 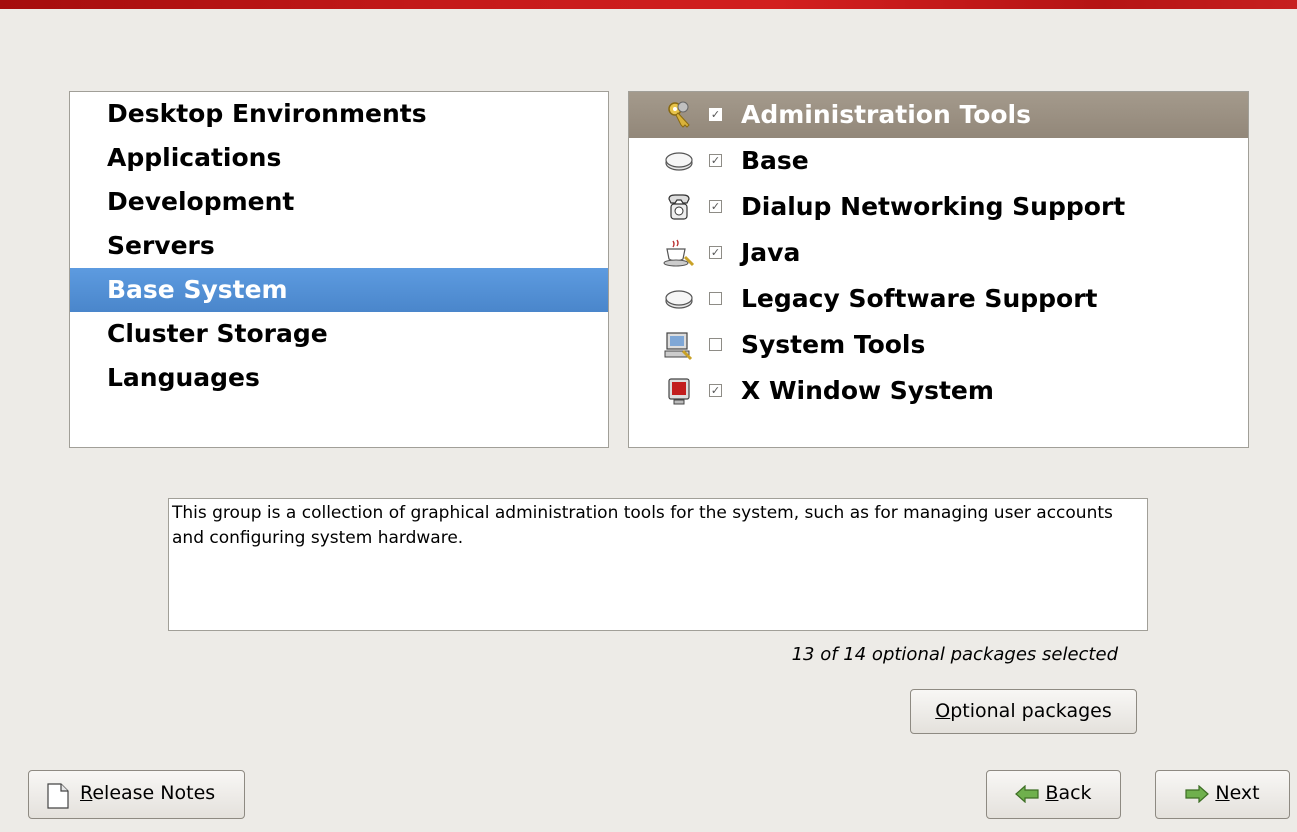 What do you see at coordinates (197, 289) in the screenshot?
I see `category-label: Base System` at bounding box center [197, 289].